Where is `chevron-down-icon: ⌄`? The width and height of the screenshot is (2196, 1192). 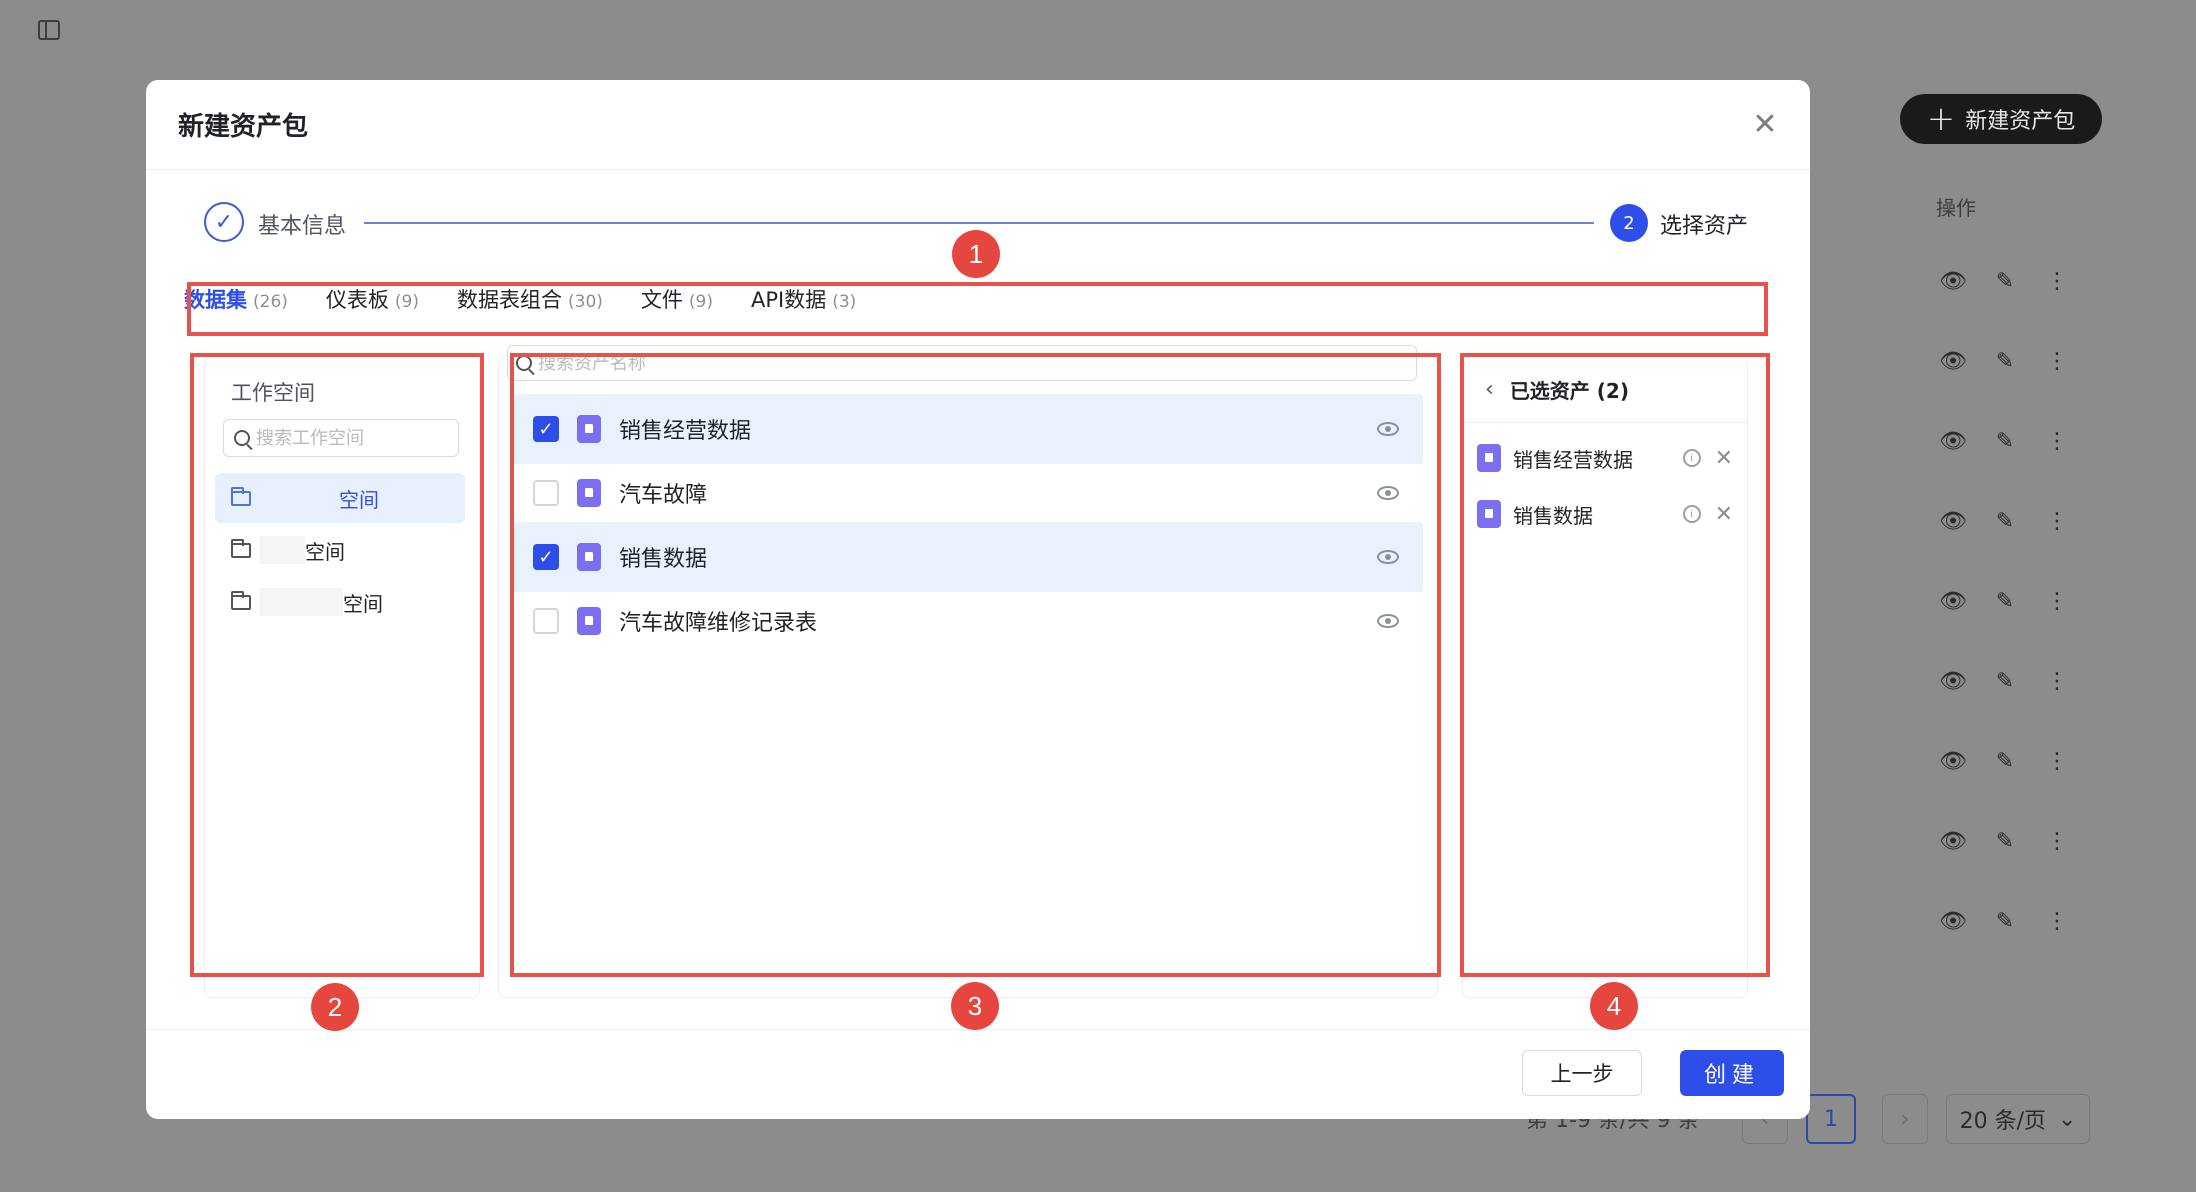
chevron-down-icon: ⌄ is located at coordinates (2067, 1119).